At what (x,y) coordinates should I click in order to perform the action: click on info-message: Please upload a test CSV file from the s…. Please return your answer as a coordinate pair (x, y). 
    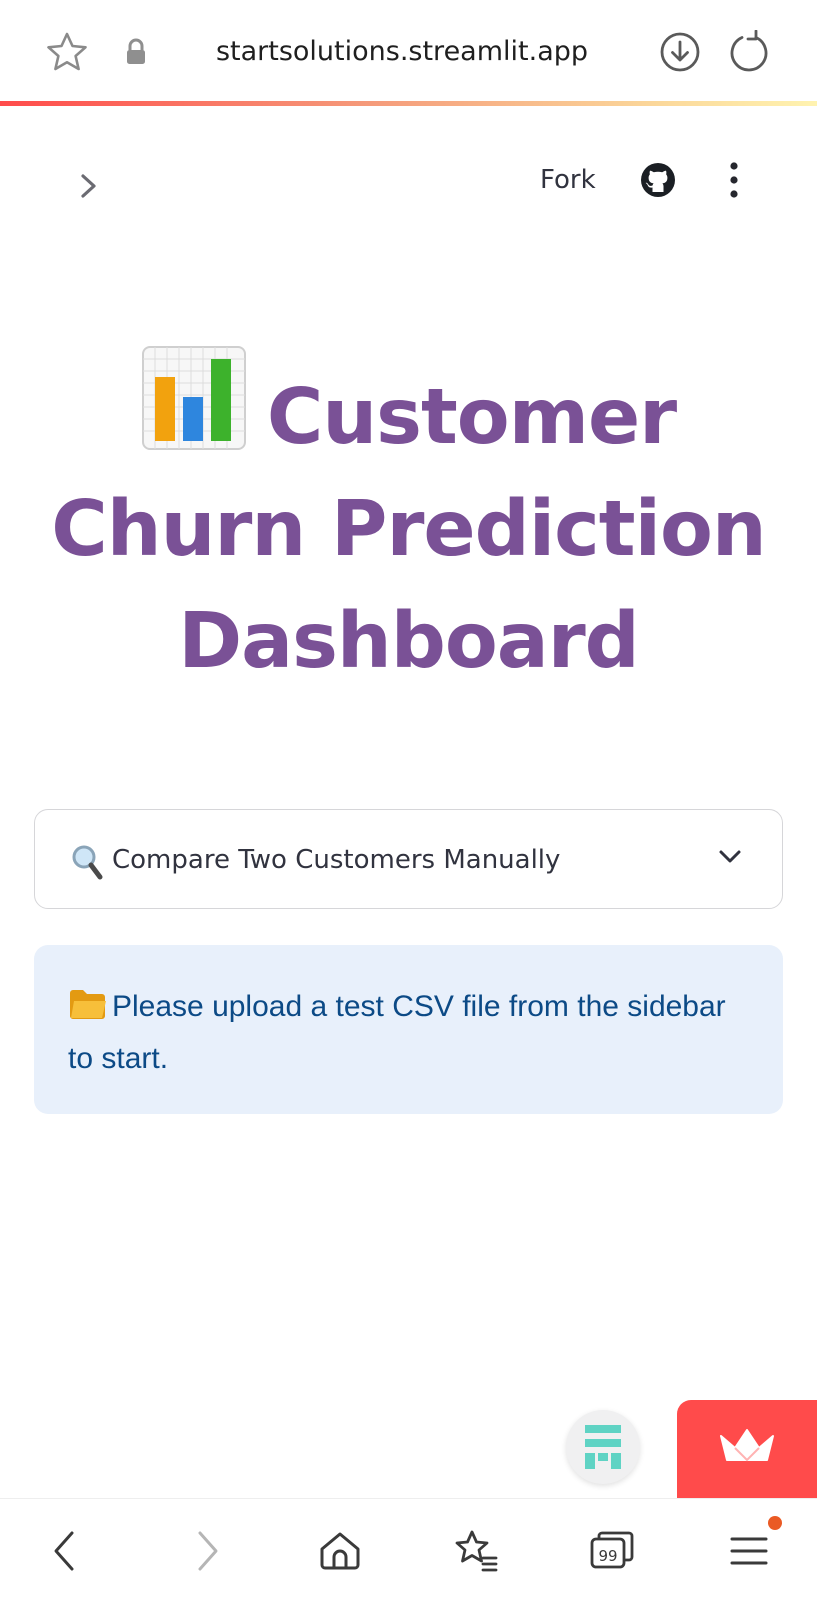
    Looking at the image, I should click on (397, 1032).